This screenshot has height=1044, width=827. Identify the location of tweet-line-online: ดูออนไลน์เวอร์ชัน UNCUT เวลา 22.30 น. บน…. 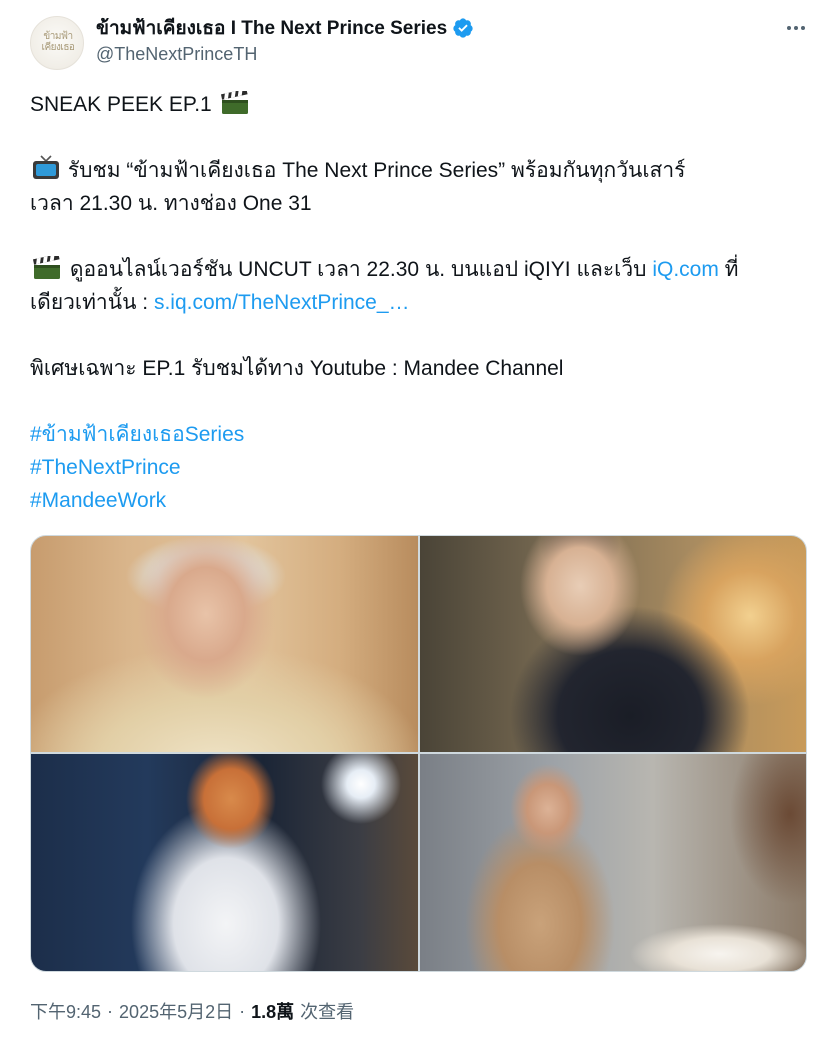
(415, 269).